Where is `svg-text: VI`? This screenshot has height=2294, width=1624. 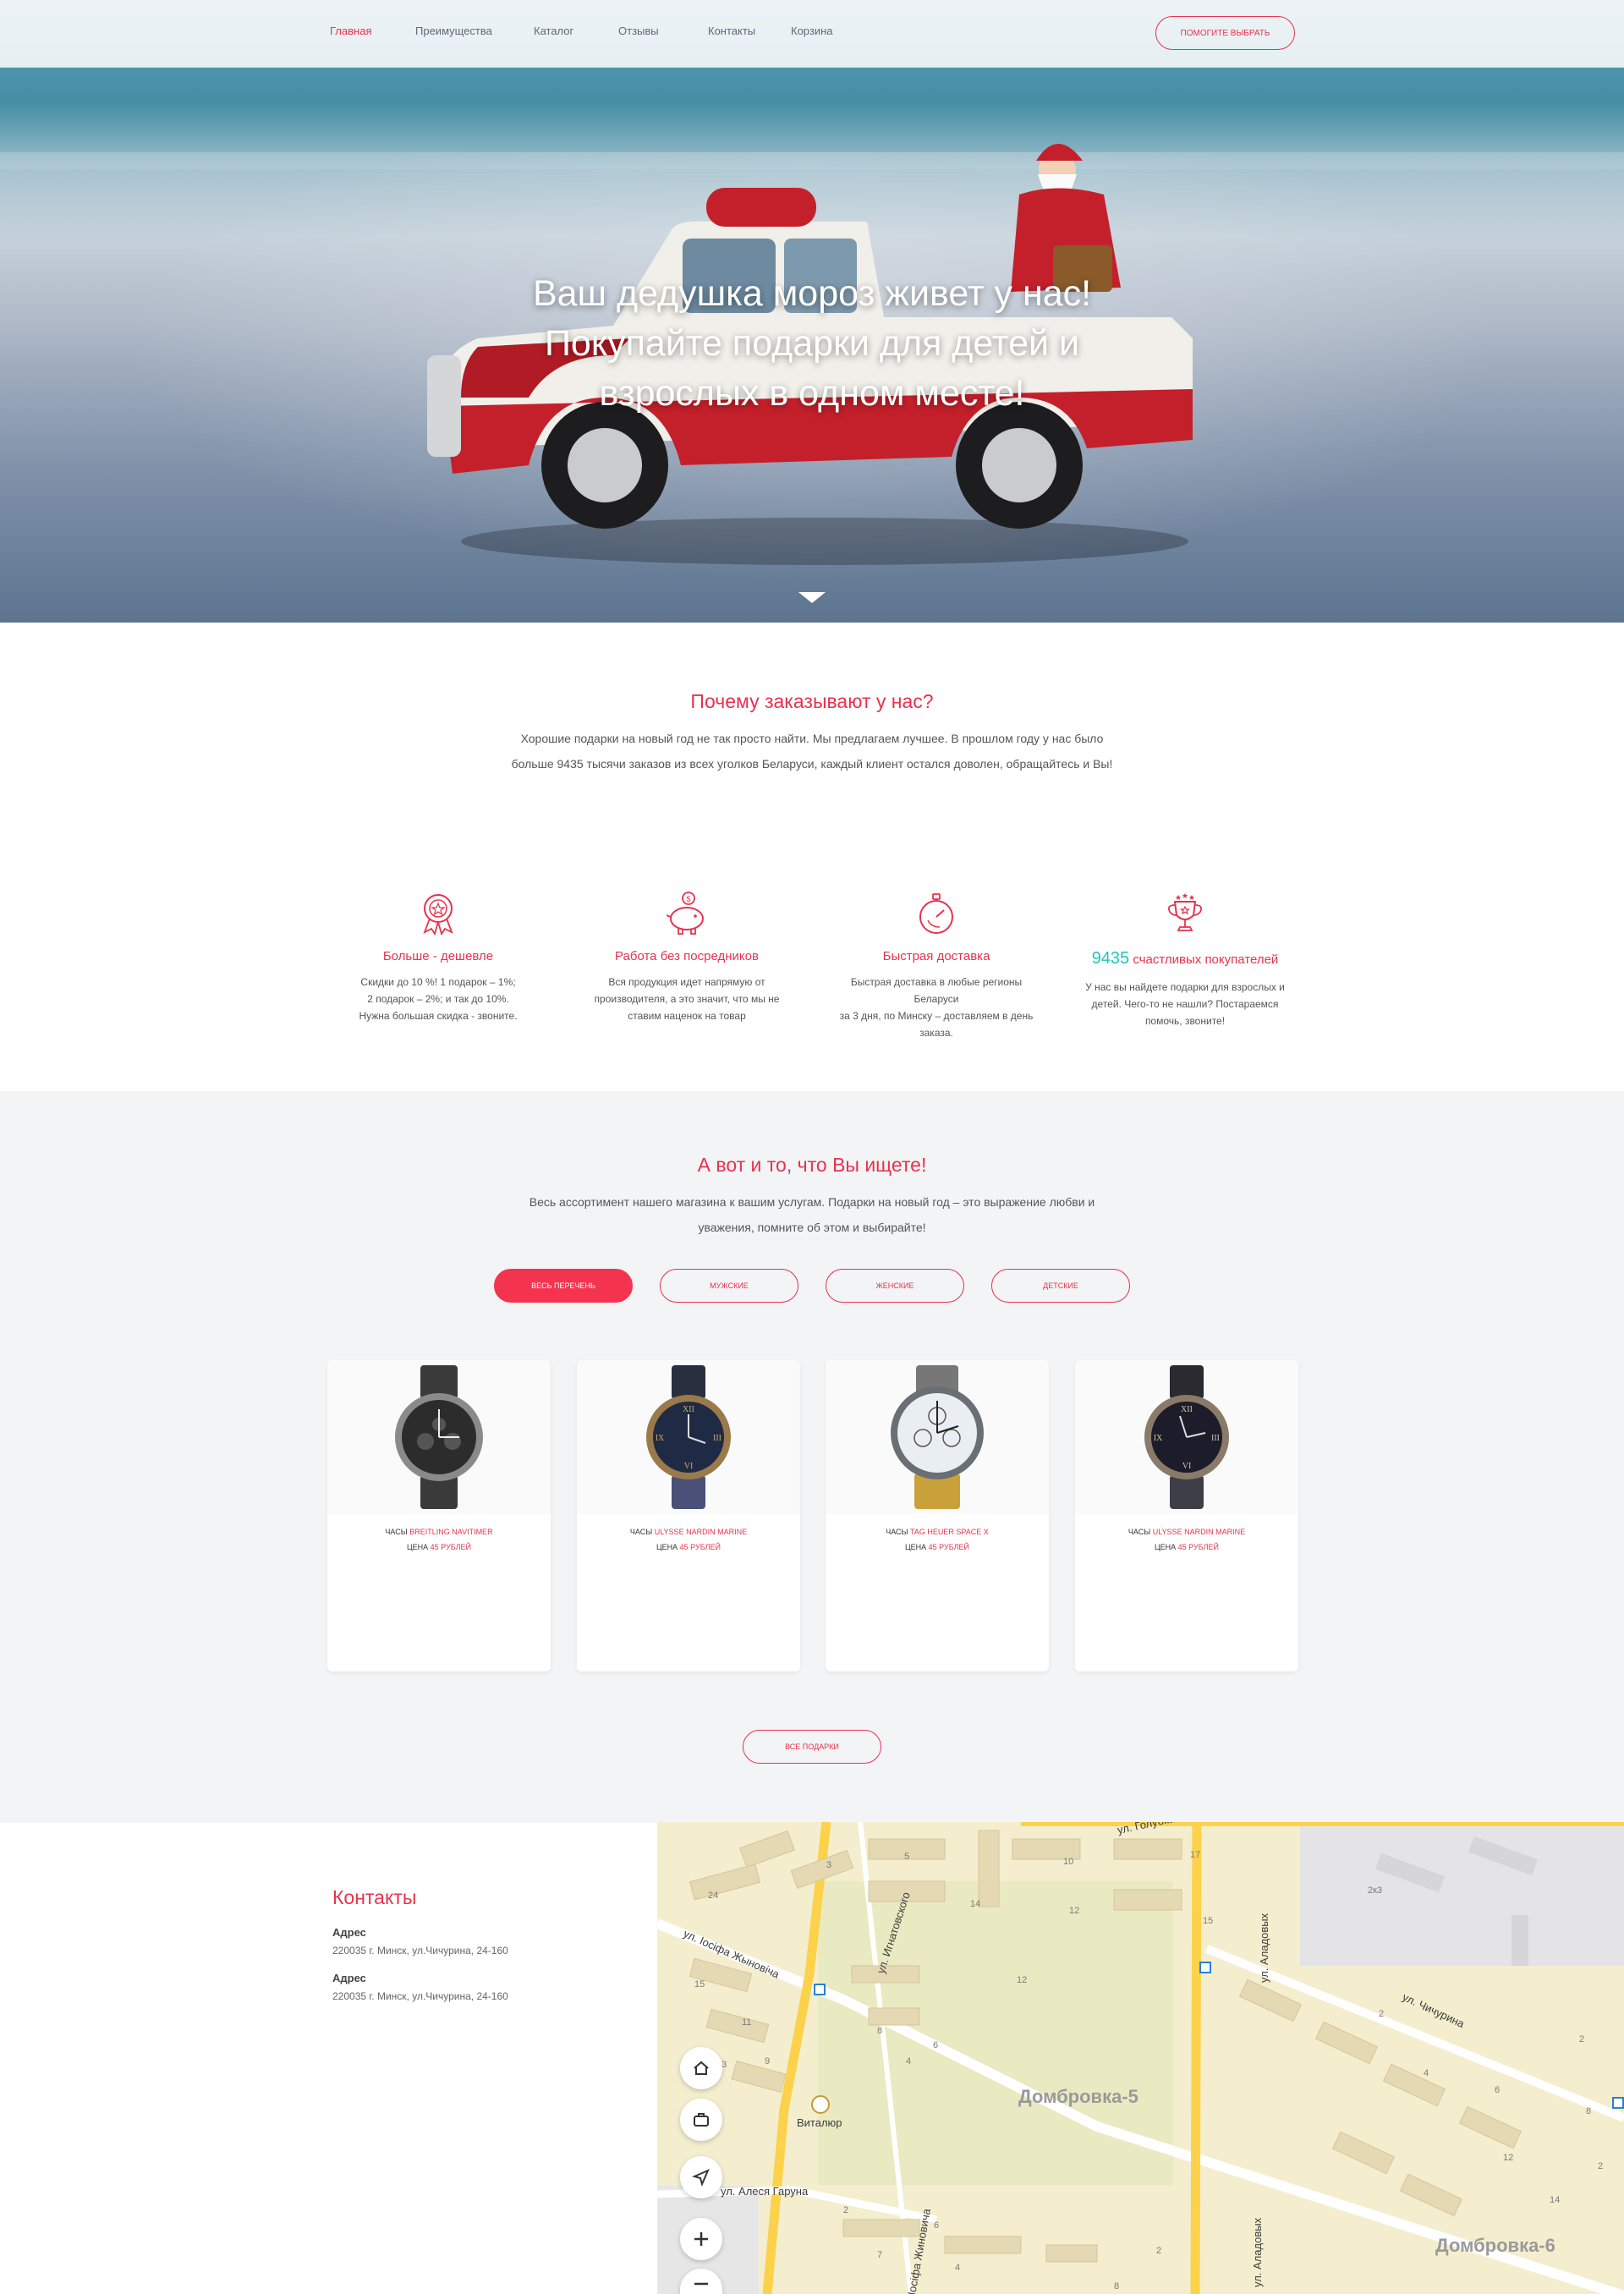
svg-text: VI is located at coordinates (1187, 1466).